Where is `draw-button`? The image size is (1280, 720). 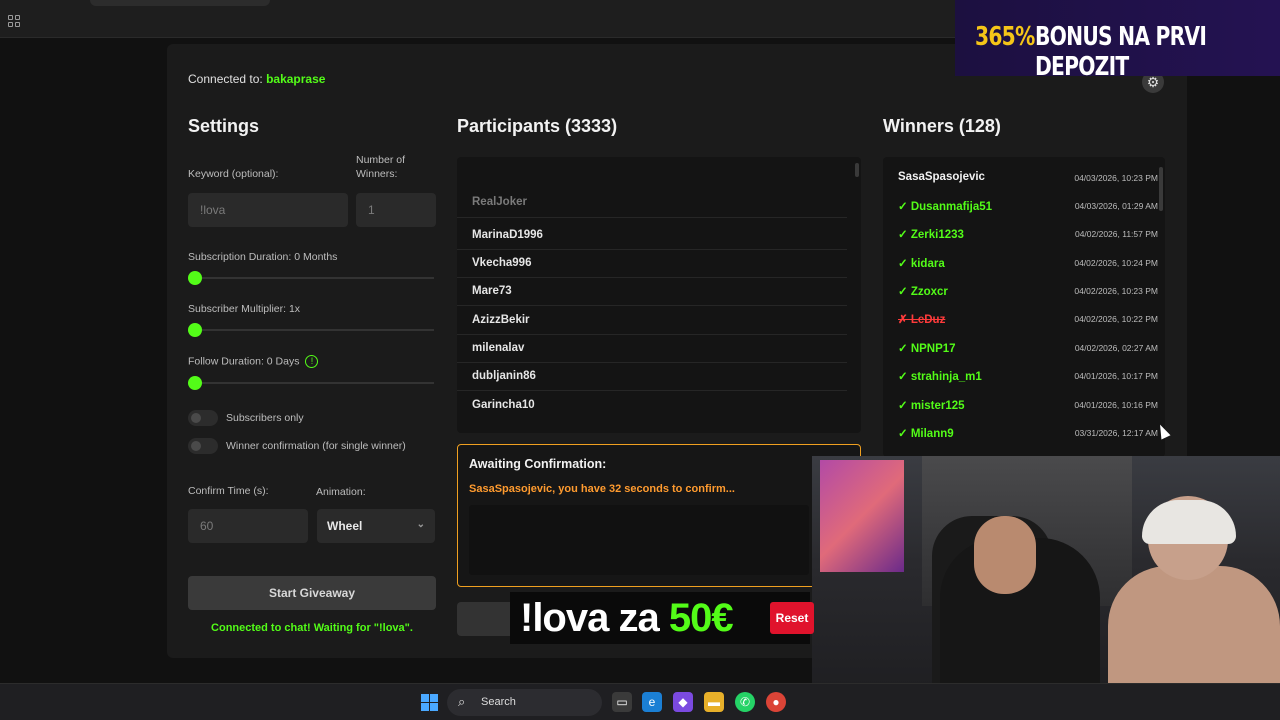 draw-button is located at coordinates (486, 619).